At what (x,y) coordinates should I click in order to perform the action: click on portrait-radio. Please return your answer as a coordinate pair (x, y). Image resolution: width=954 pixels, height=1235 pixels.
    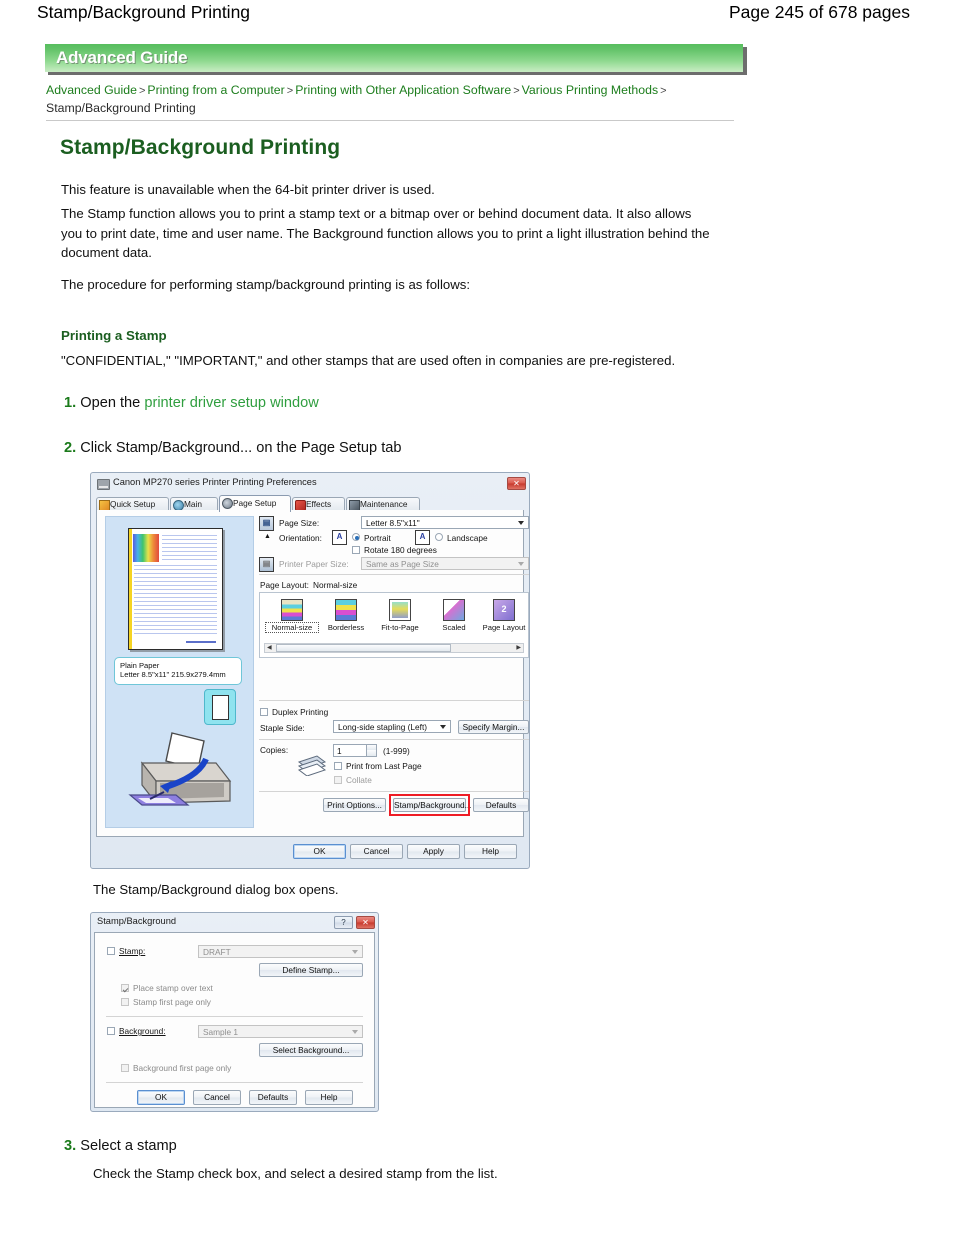
    Looking at the image, I should click on (356, 537).